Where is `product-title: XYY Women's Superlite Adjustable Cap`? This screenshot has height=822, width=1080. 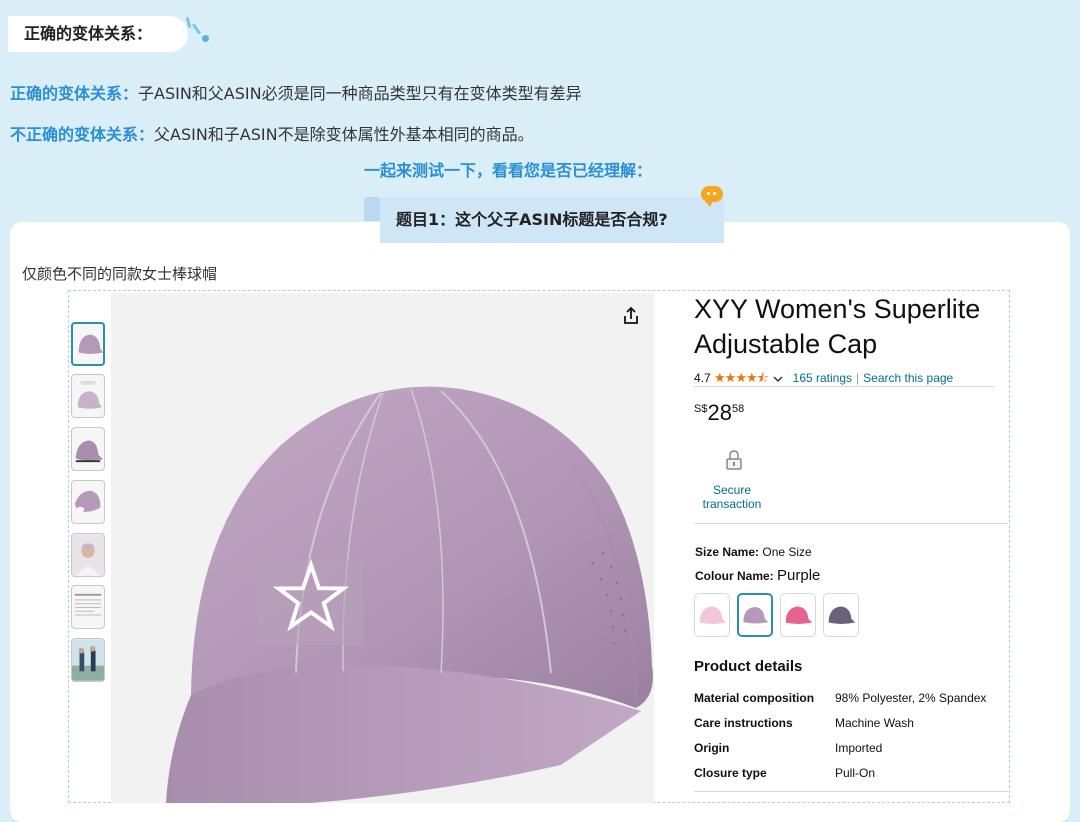 product-title: XYY Women's Superlite Adjustable Cap is located at coordinates (837, 326).